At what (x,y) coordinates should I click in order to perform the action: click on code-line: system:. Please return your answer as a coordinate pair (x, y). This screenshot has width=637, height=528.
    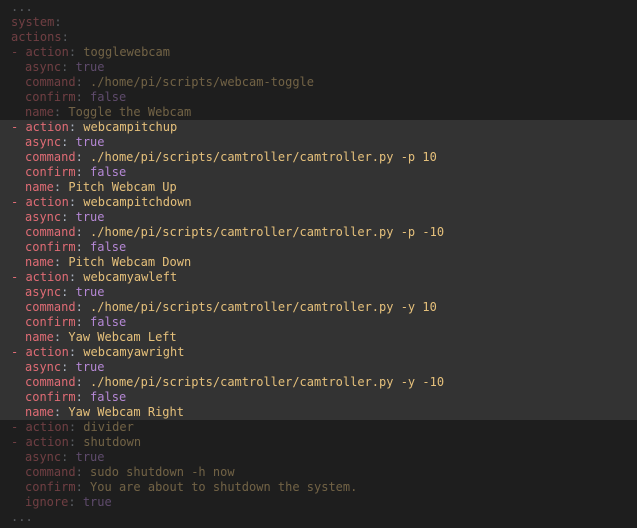
    Looking at the image, I should click on (318, 22).